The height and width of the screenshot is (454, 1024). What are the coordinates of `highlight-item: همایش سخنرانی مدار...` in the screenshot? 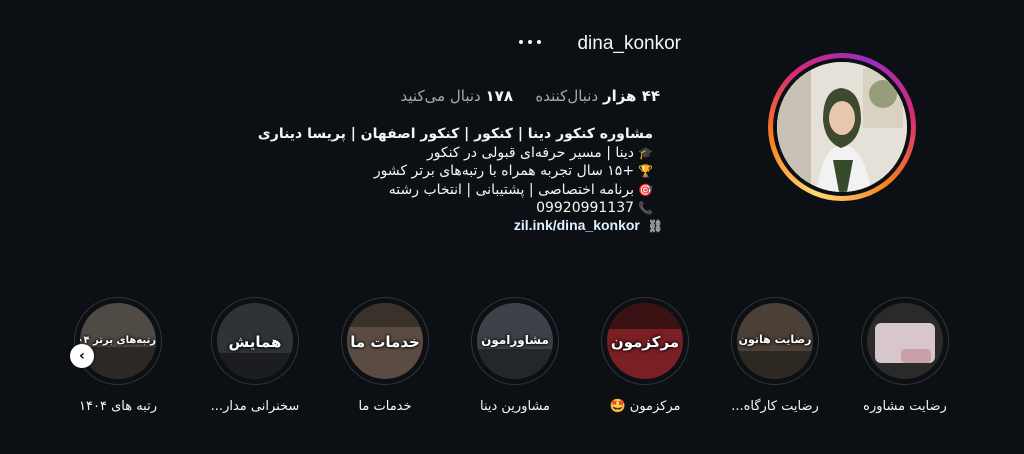 It's located at (255, 355).